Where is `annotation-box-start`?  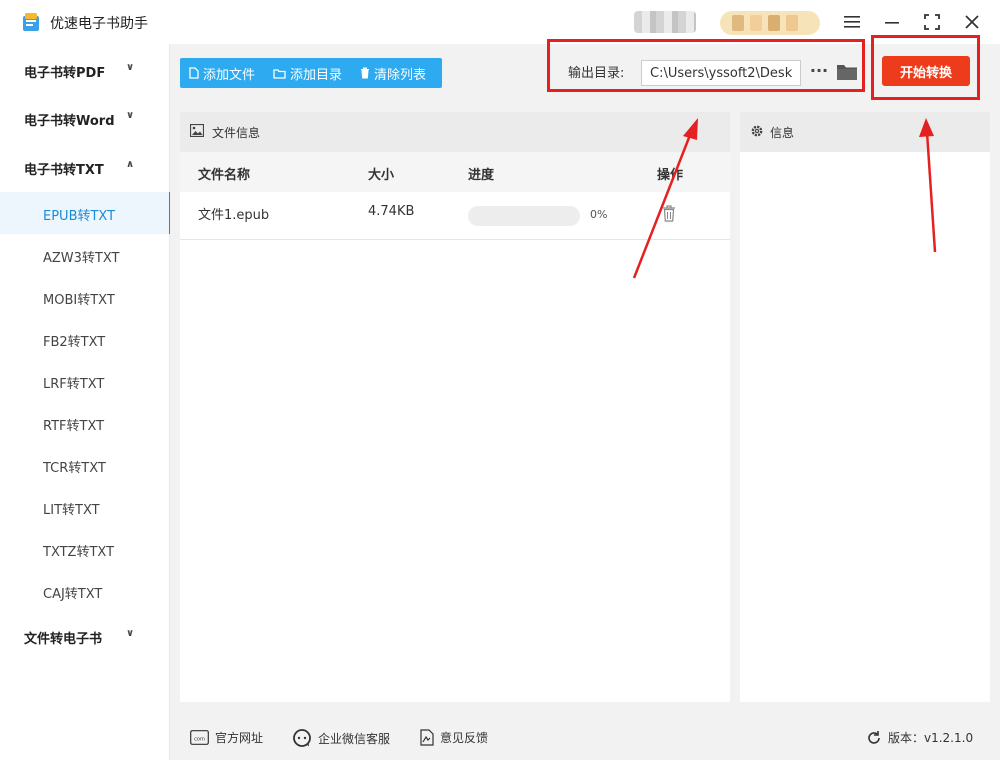 annotation-box-start is located at coordinates (925, 67).